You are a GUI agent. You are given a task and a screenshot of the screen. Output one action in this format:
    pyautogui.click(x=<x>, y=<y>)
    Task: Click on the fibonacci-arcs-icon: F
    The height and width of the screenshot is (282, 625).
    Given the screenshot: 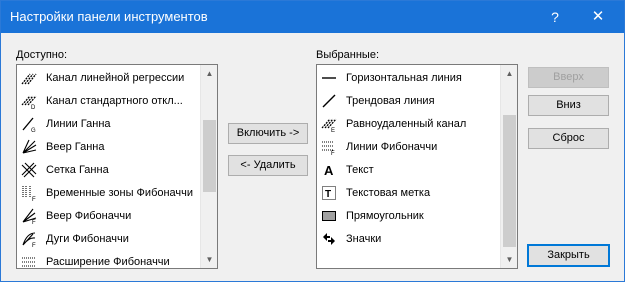 What is the action you would take?
    pyautogui.click(x=29, y=239)
    